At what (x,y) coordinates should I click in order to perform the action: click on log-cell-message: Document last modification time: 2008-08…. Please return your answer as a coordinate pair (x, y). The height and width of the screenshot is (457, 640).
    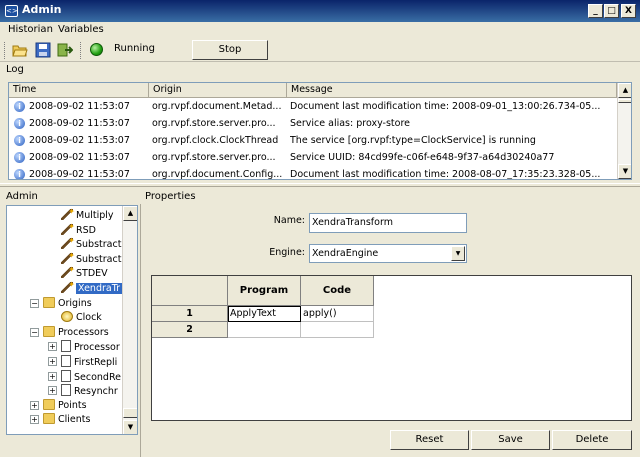
    Looking at the image, I should click on (445, 174).